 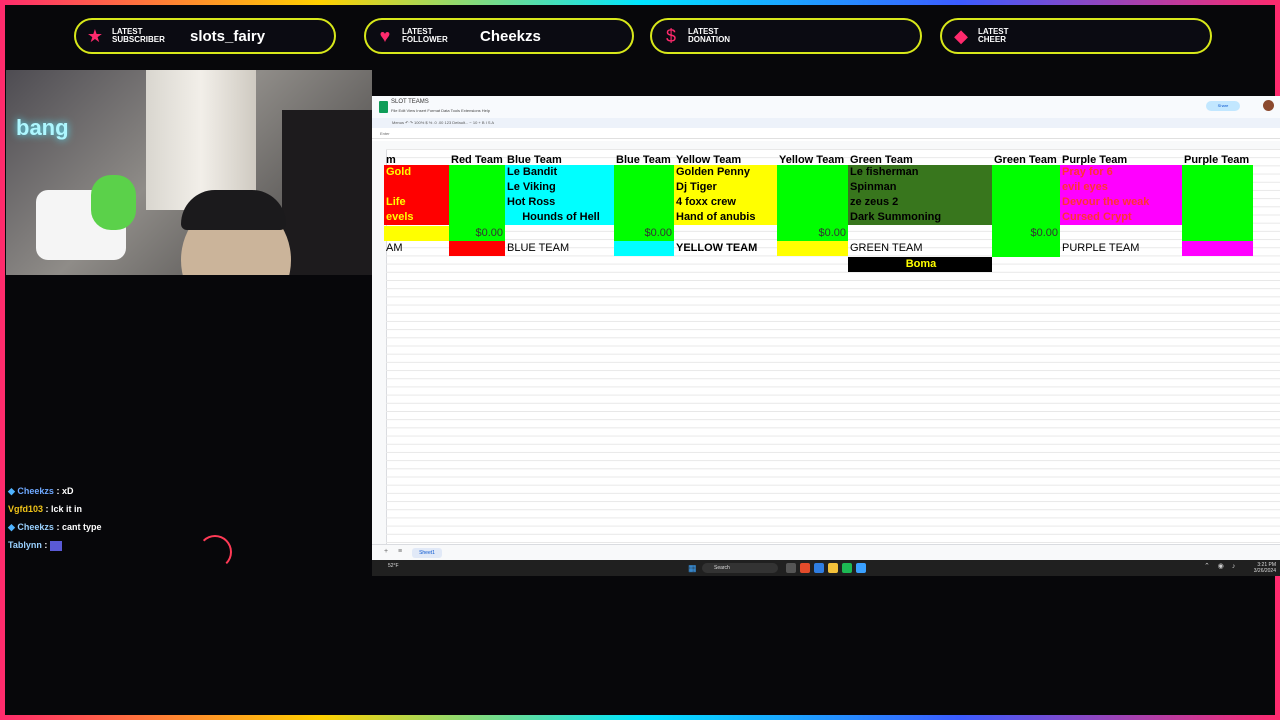 What do you see at coordinates (560, 172) in the screenshot?
I see `blue-item: Le Bandit` at bounding box center [560, 172].